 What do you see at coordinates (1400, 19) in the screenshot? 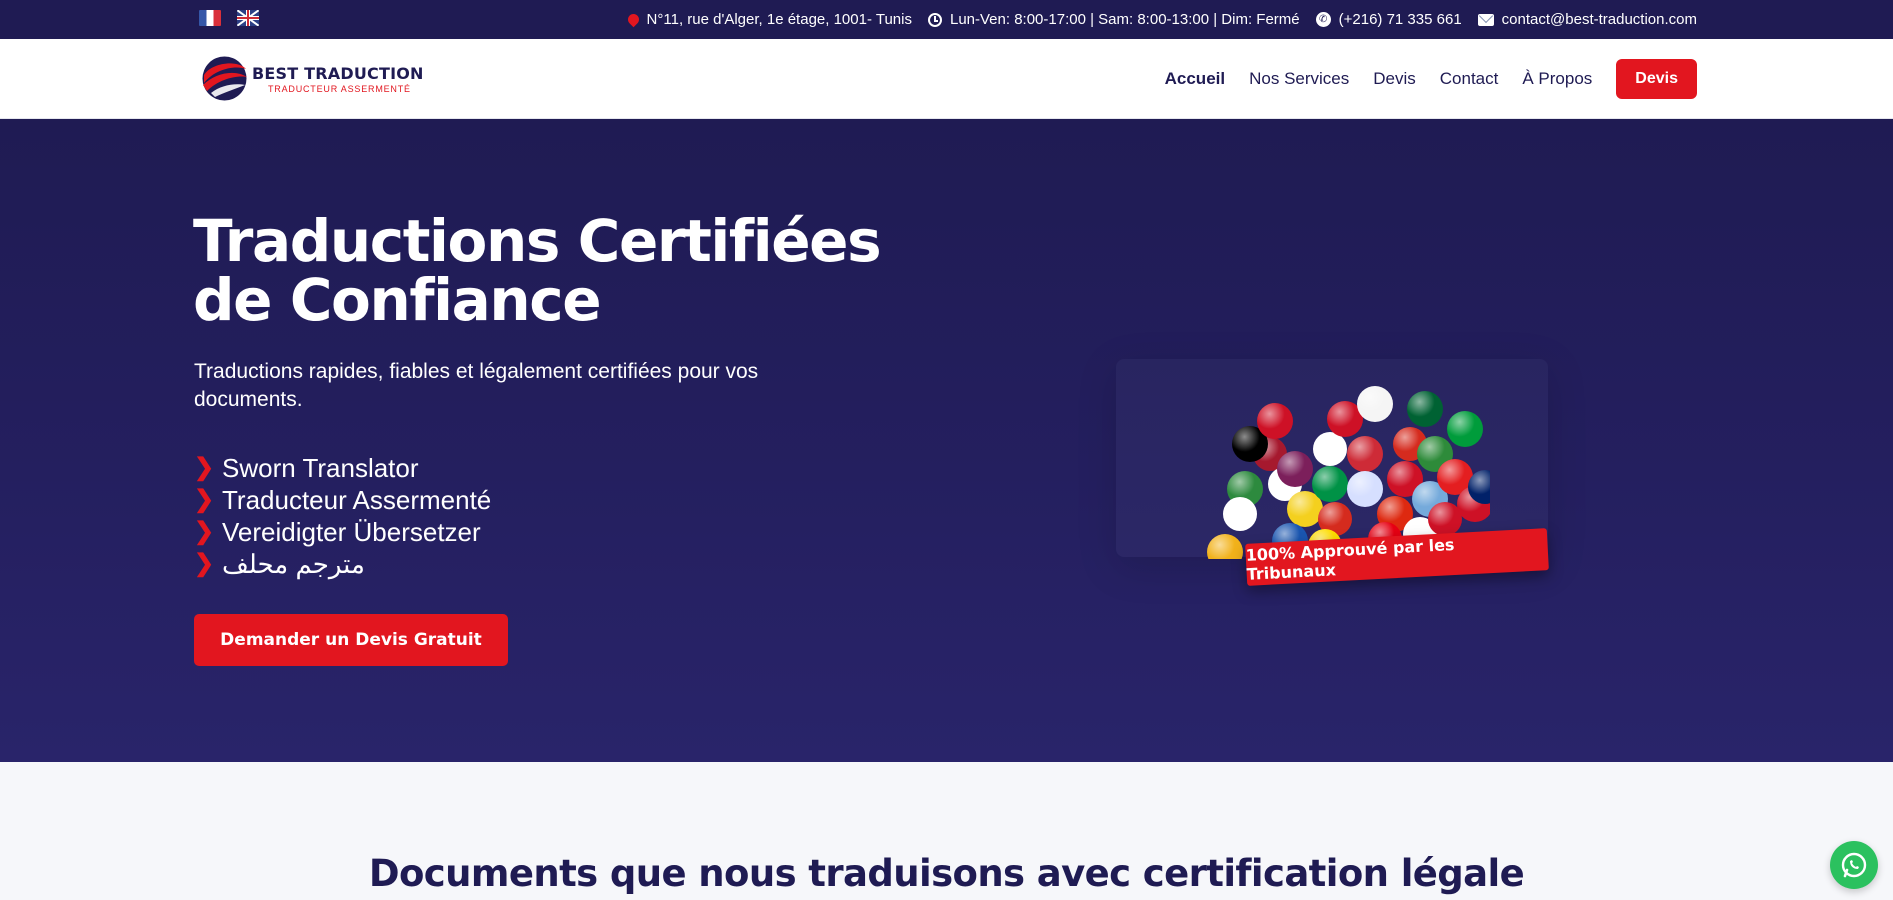
I see `phone-text: (+216) 71 335 661` at bounding box center [1400, 19].